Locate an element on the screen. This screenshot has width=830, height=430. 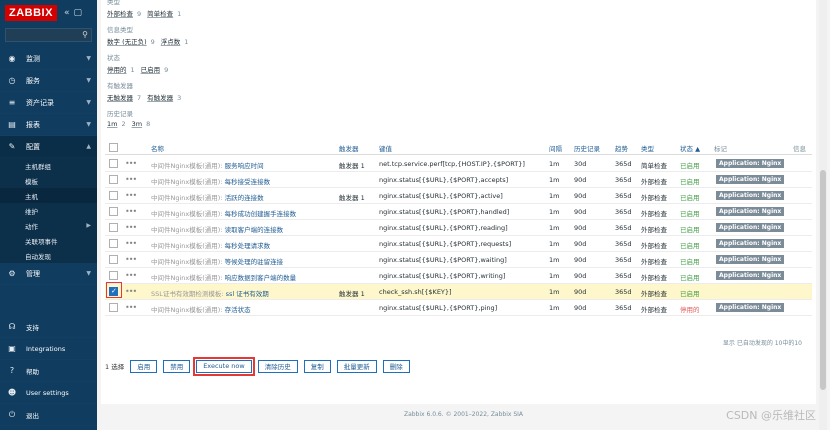
menu-item-1: ◷ 服务 ▼ is located at coordinates (48, 81).